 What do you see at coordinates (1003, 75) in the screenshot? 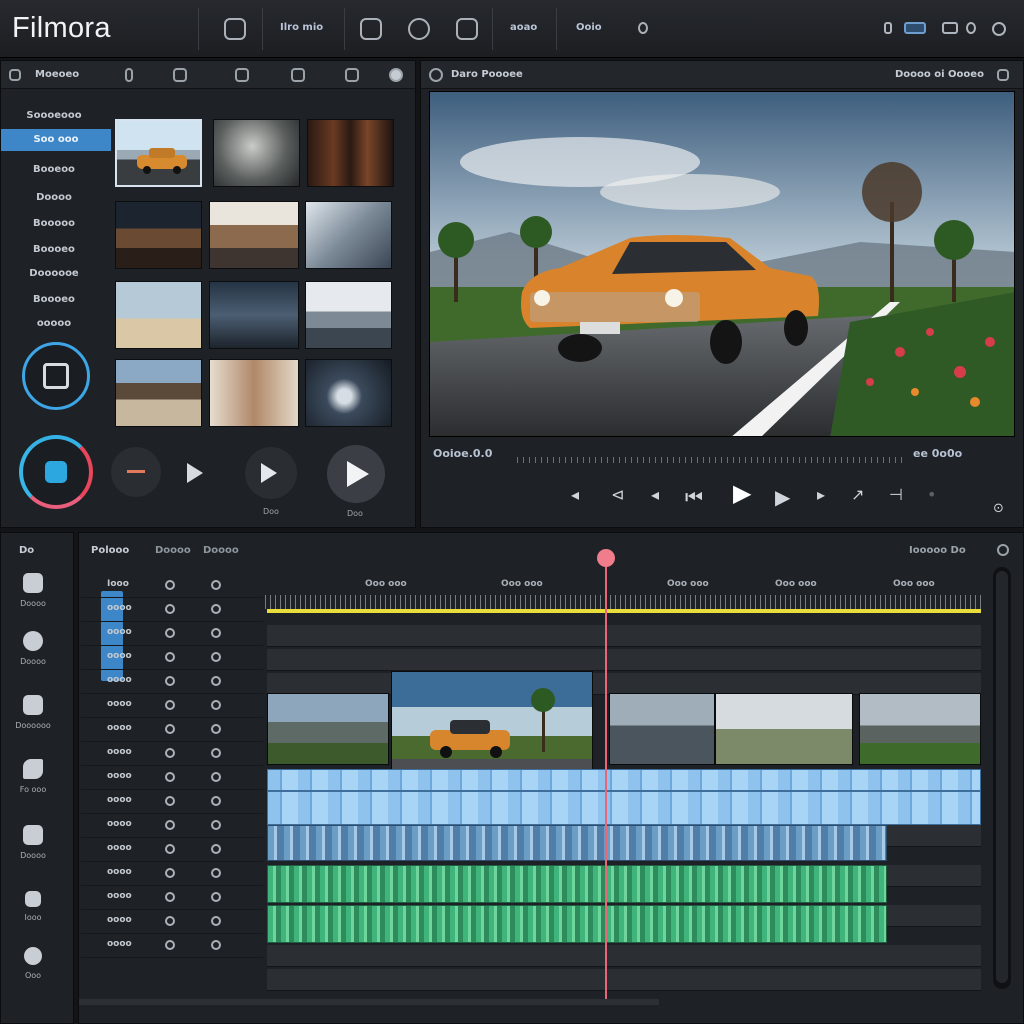
I see `expand-icon` at bounding box center [1003, 75].